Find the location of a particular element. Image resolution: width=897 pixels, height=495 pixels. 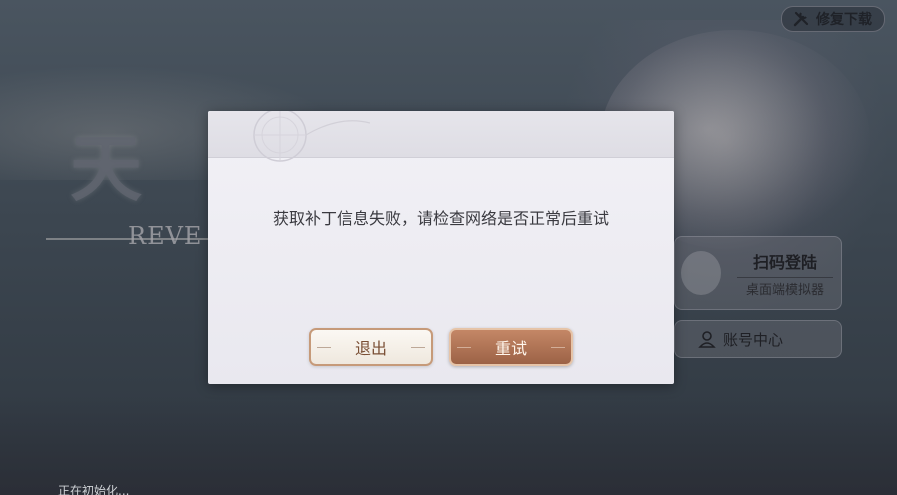

retry-button: 重试 is located at coordinates (511, 347).